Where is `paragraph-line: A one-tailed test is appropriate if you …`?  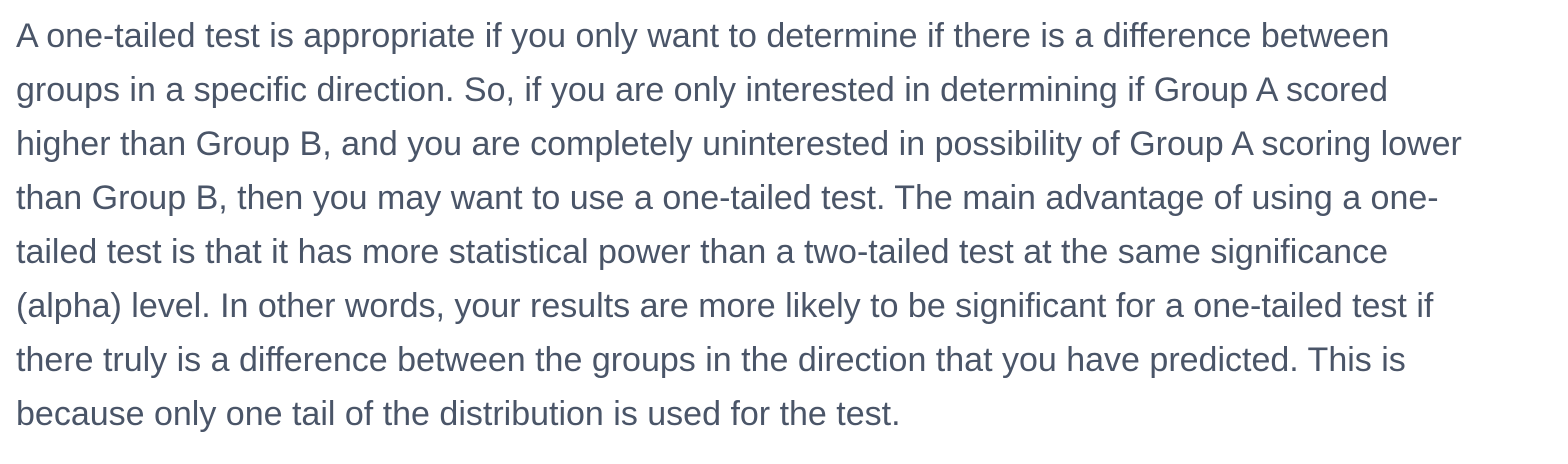
paragraph-line: A one-tailed test is appropriate if you … is located at coordinates (703, 36).